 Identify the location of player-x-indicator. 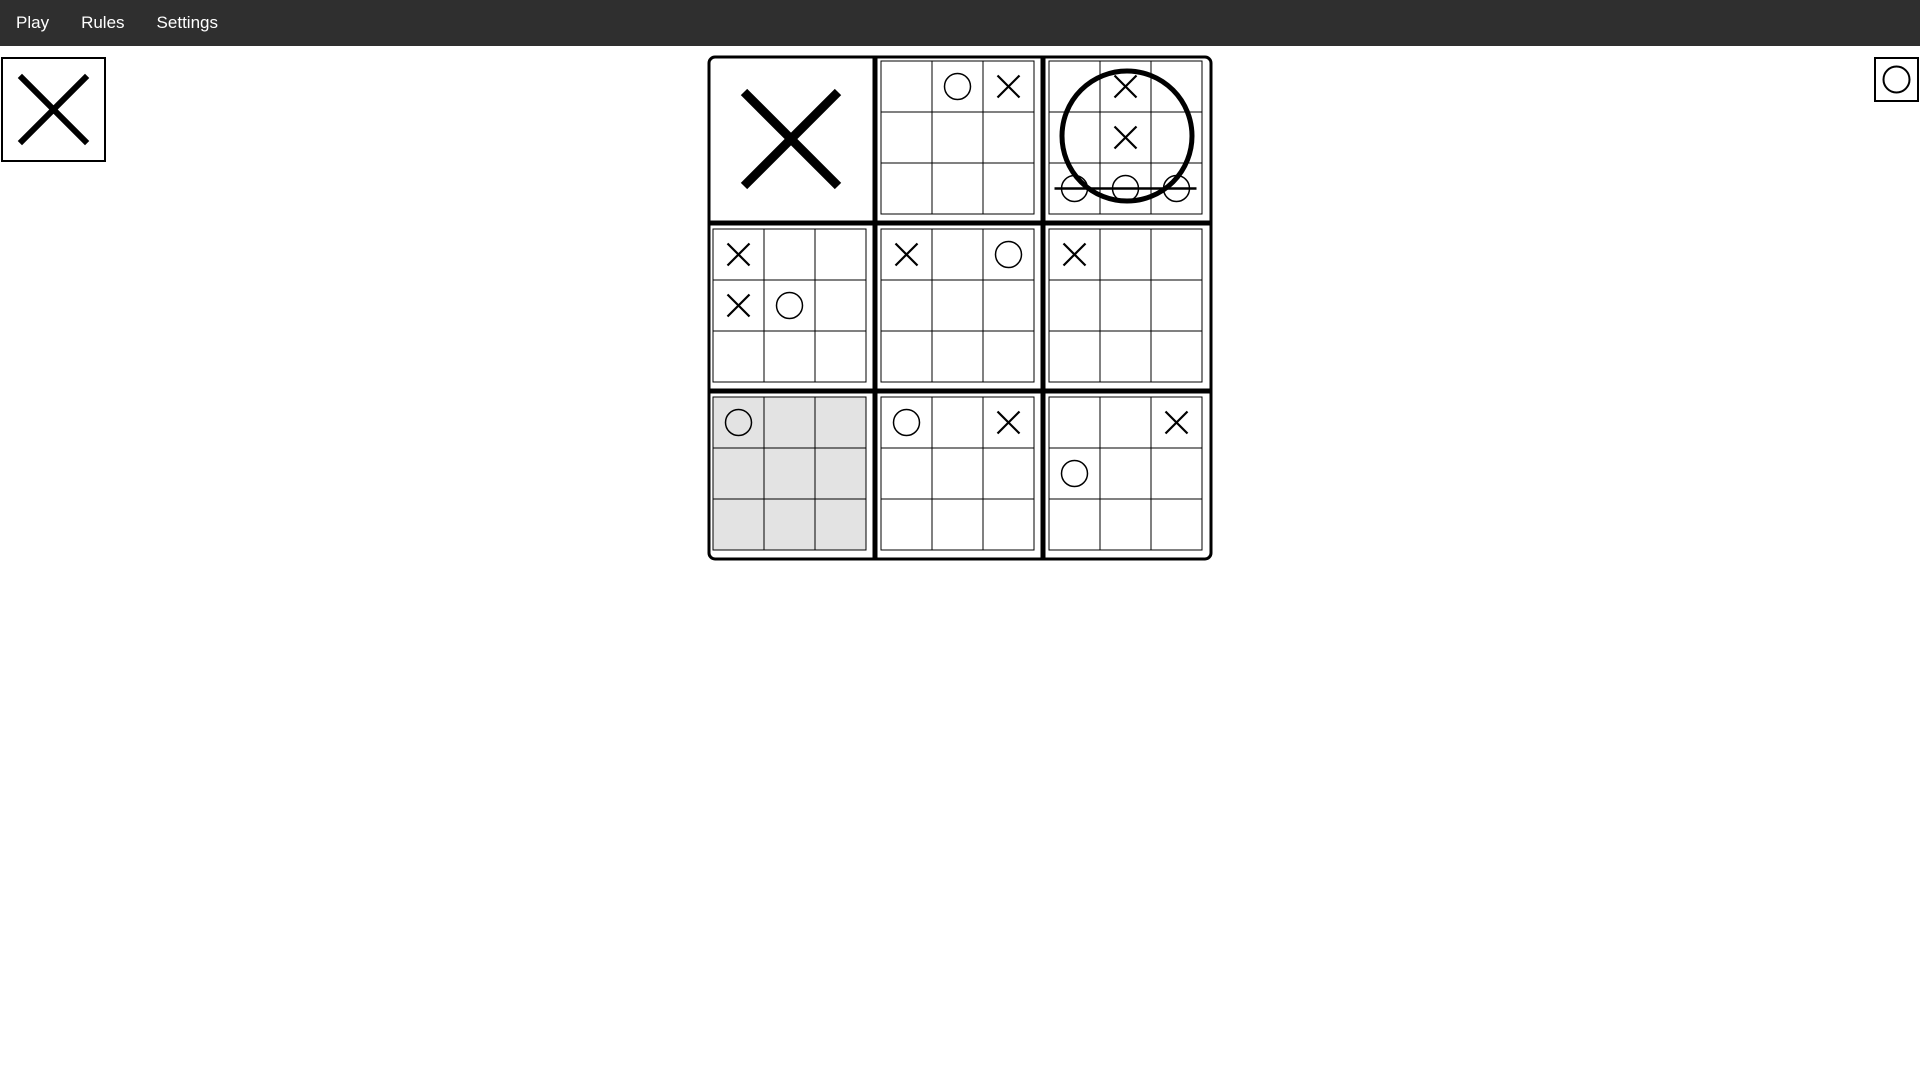
(53, 109).